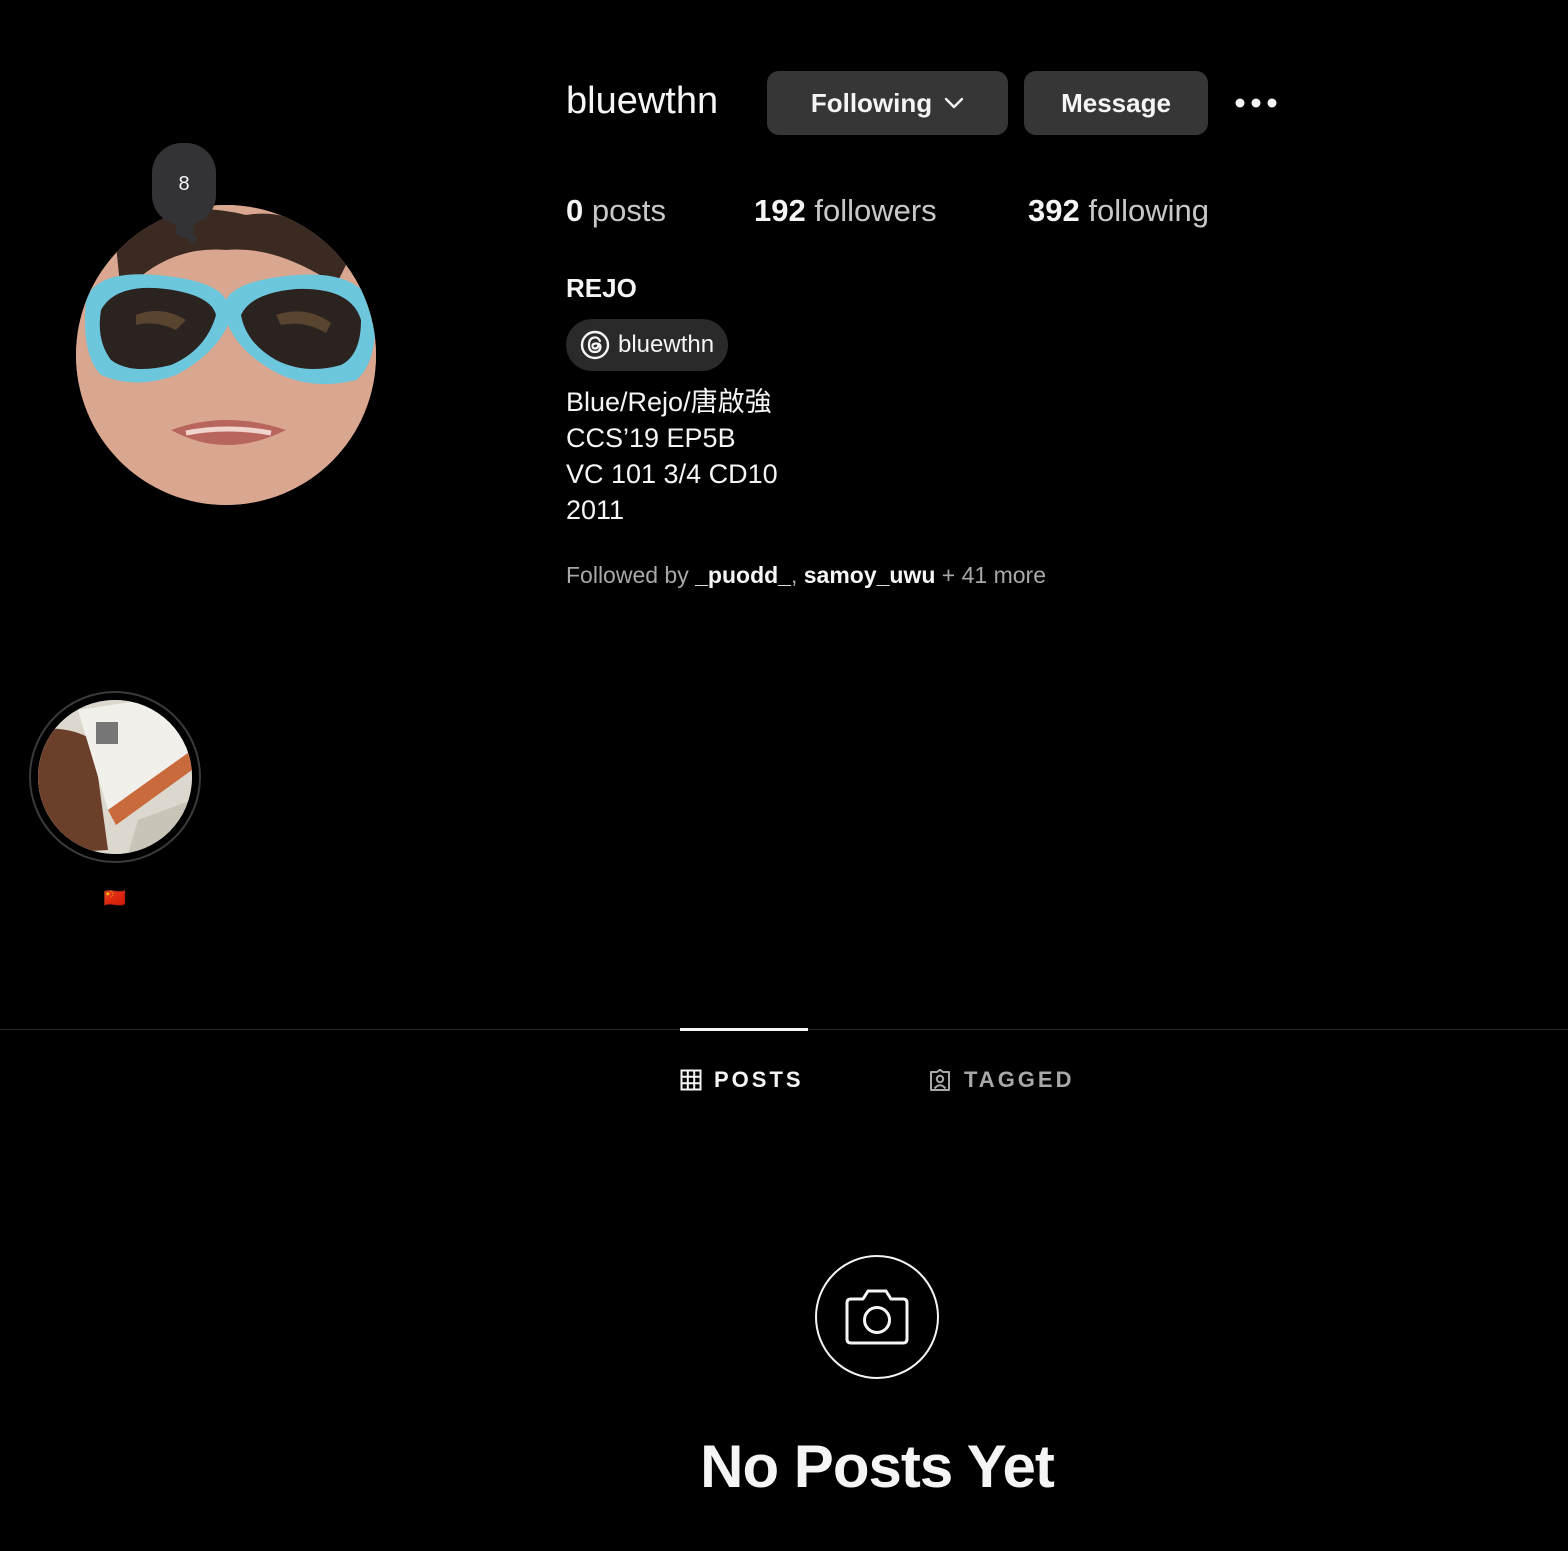 This screenshot has width=1568, height=1551. I want to click on followed-by-text: Followed by _puodd_, samoy_uwu + 41 more, so click(806, 575).